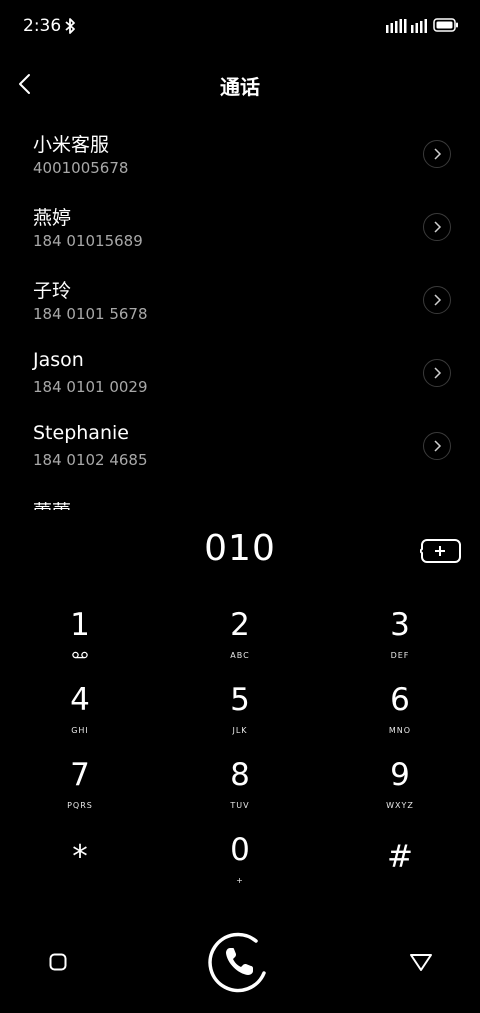 Image resolution: width=480 pixels, height=1013 pixels. I want to click on key-letters: TUV, so click(240, 805).